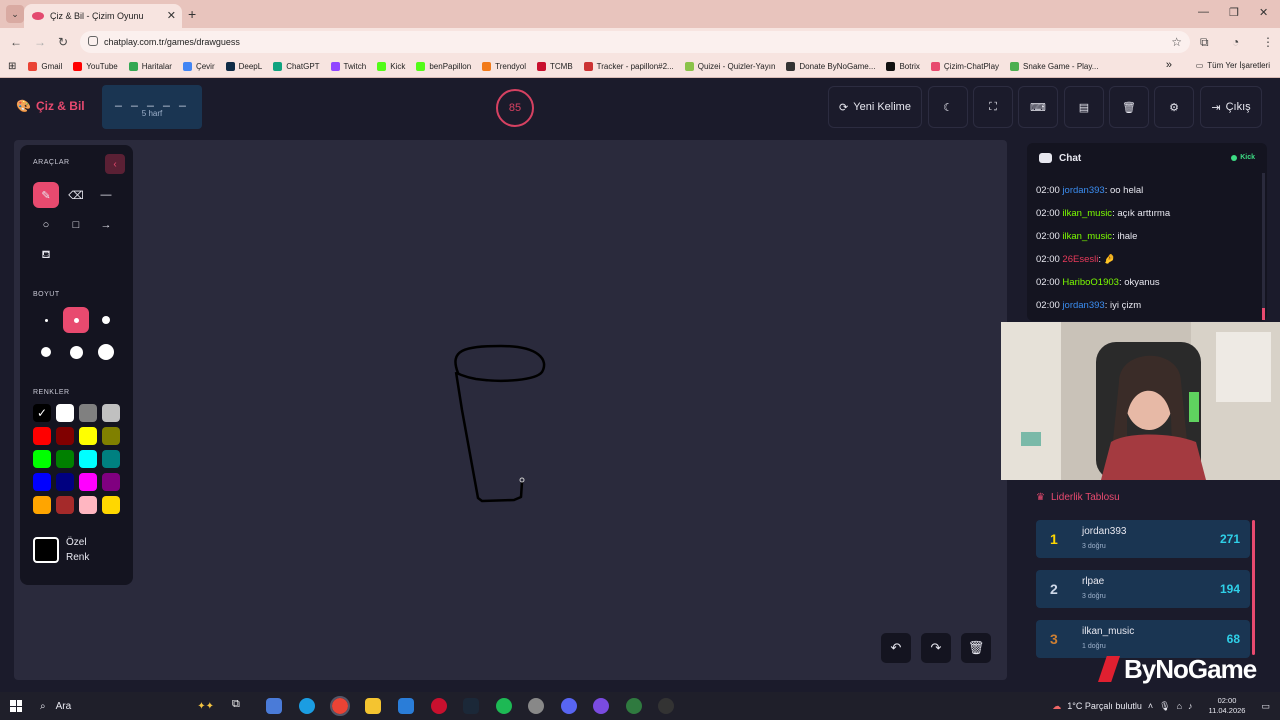  What do you see at coordinates (115, 164) in the screenshot?
I see `collapse-panel-button: ‹` at bounding box center [115, 164].